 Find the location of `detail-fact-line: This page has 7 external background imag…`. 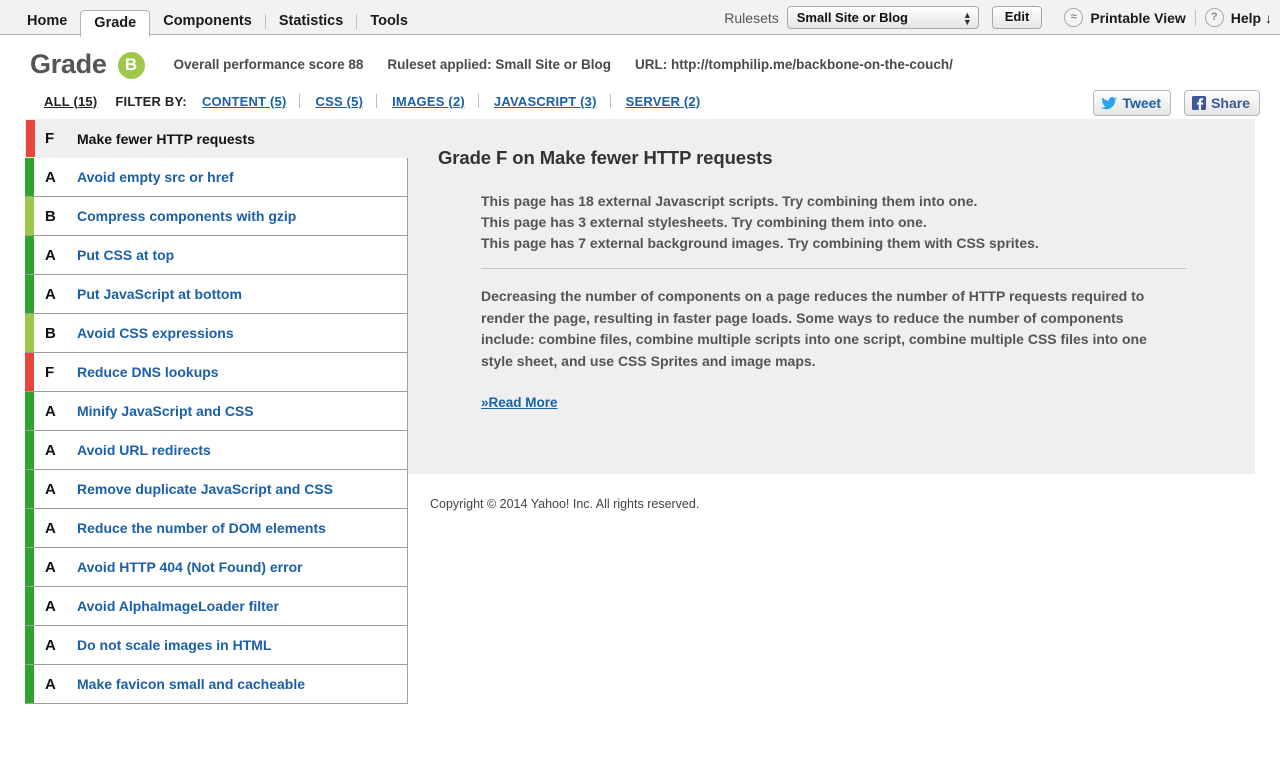

detail-fact-line: This page has 7 external background imag… is located at coordinates (760, 243).